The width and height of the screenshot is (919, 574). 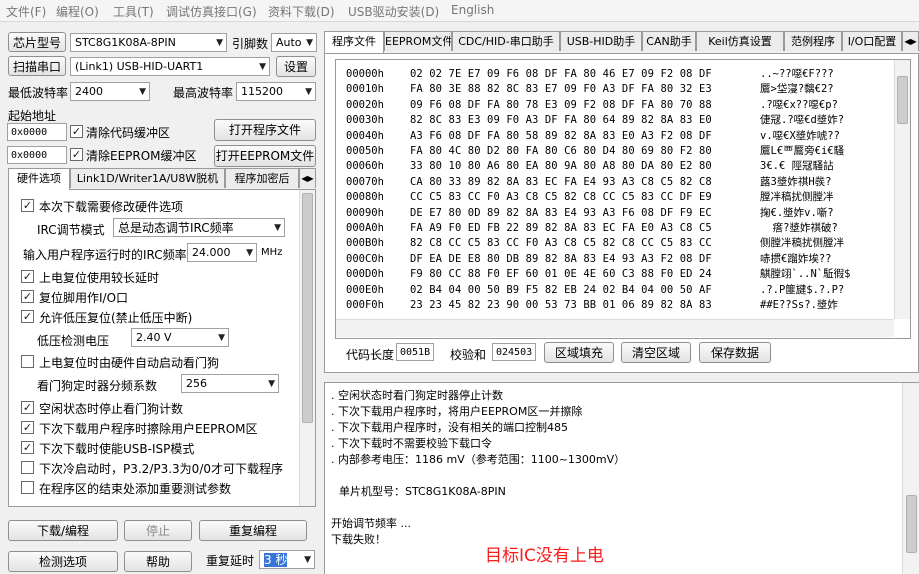 What do you see at coordinates (615, 328) in the screenshot?
I see `hex-horizontal-scrollbar` at bounding box center [615, 328].